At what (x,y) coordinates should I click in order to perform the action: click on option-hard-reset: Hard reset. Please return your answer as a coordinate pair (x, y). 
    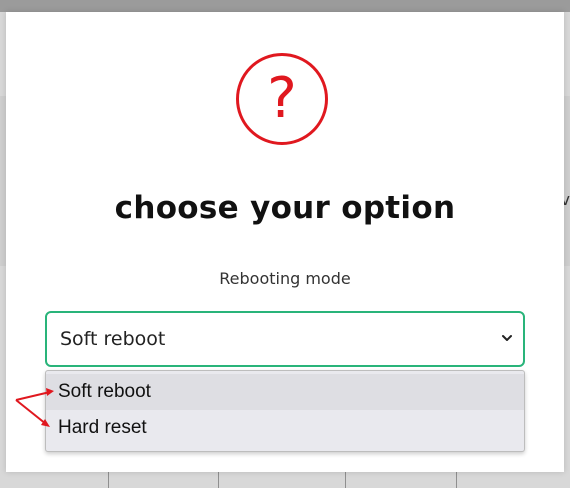
    Looking at the image, I should click on (285, 428).